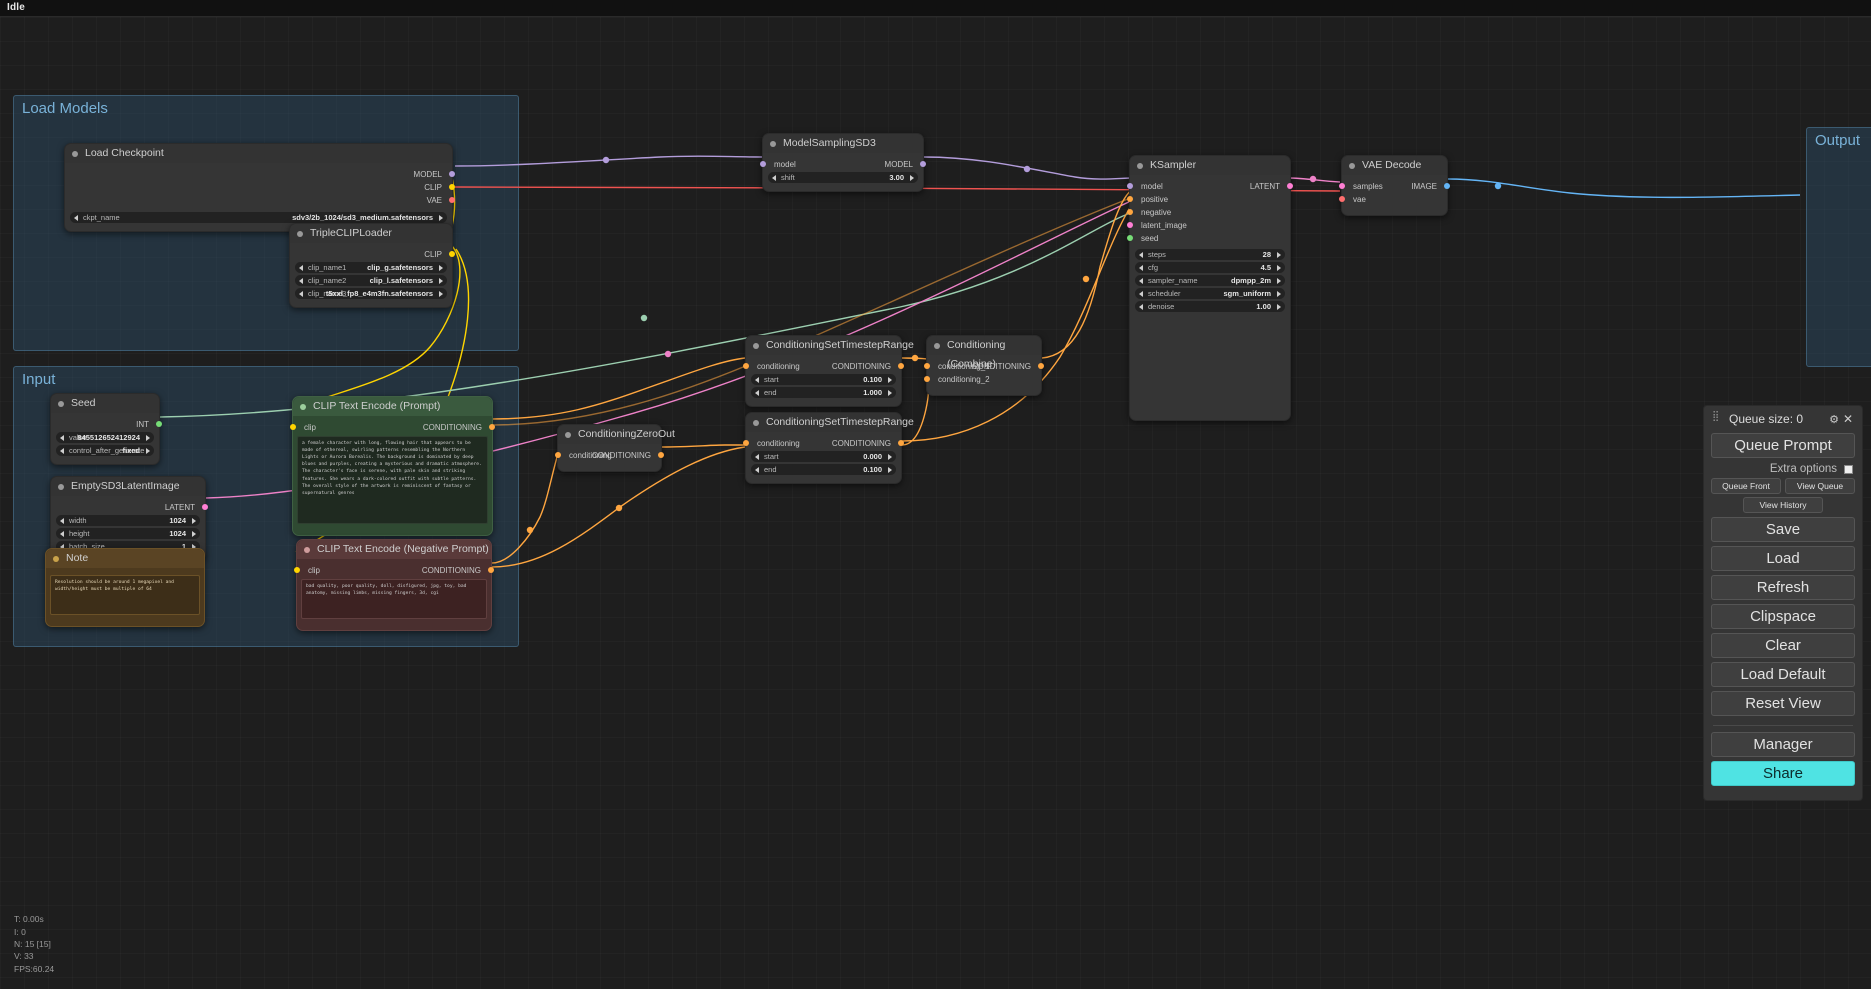 The width and height of the screenshot is (1871, 989). Describe the element at coordinates (125, 558) in the screenshot. I see `node-title-bar: Note` at that location.